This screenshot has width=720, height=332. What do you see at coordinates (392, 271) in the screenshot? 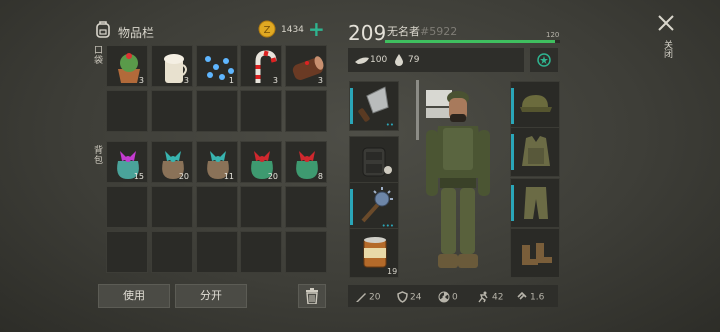
I see `food-slot-count: 19` at bounding box center [392, 271].